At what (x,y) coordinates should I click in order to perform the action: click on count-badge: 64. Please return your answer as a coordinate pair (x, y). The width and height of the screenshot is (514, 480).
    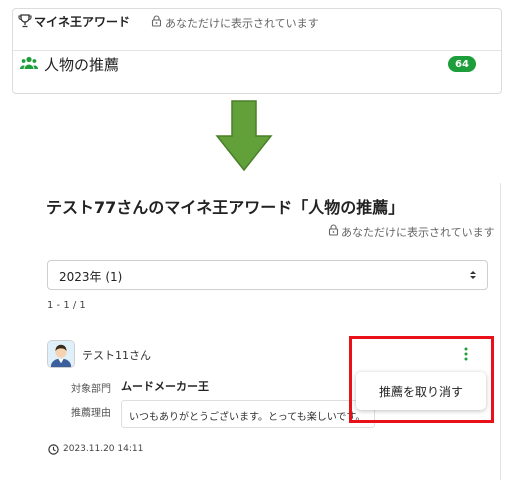
    Looking at the image, I should click on (462, 64).